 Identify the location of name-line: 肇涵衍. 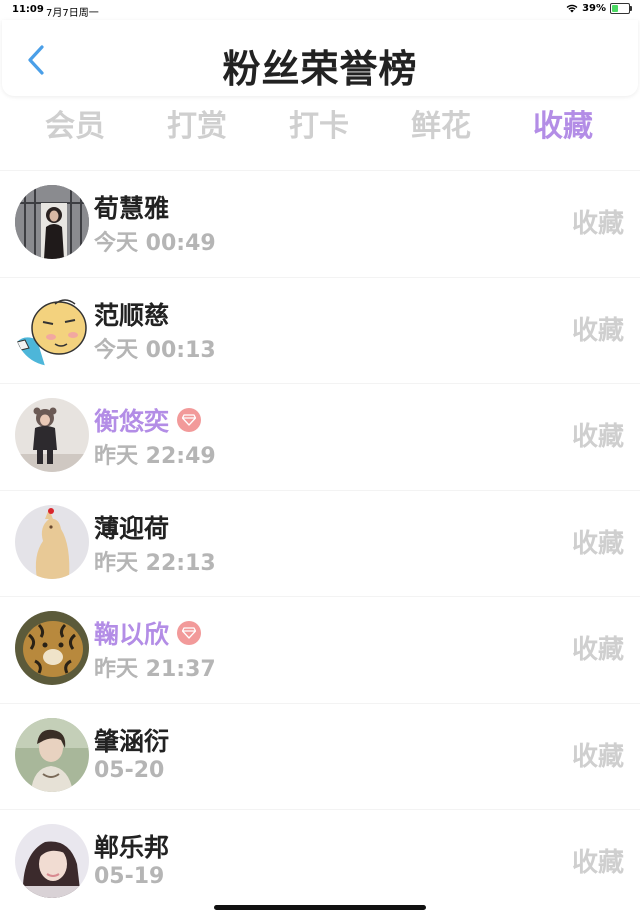
(131, 740).